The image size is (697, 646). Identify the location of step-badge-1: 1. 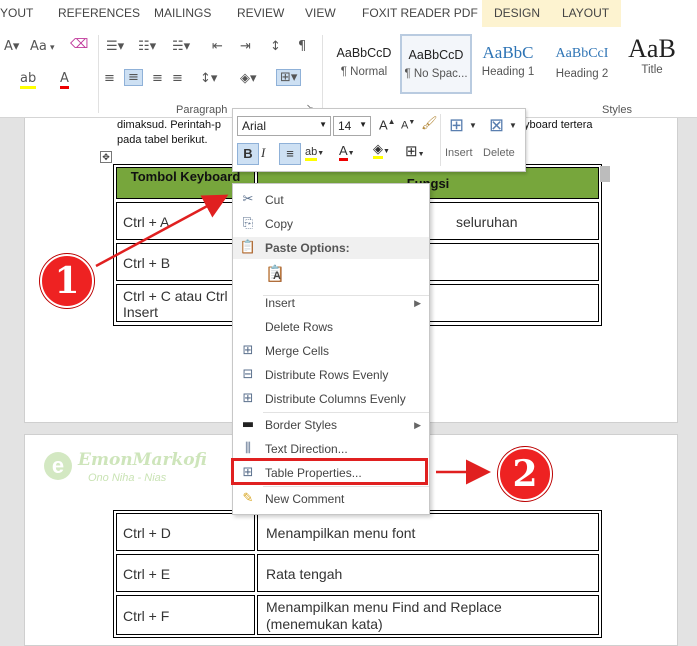
(67, 281).